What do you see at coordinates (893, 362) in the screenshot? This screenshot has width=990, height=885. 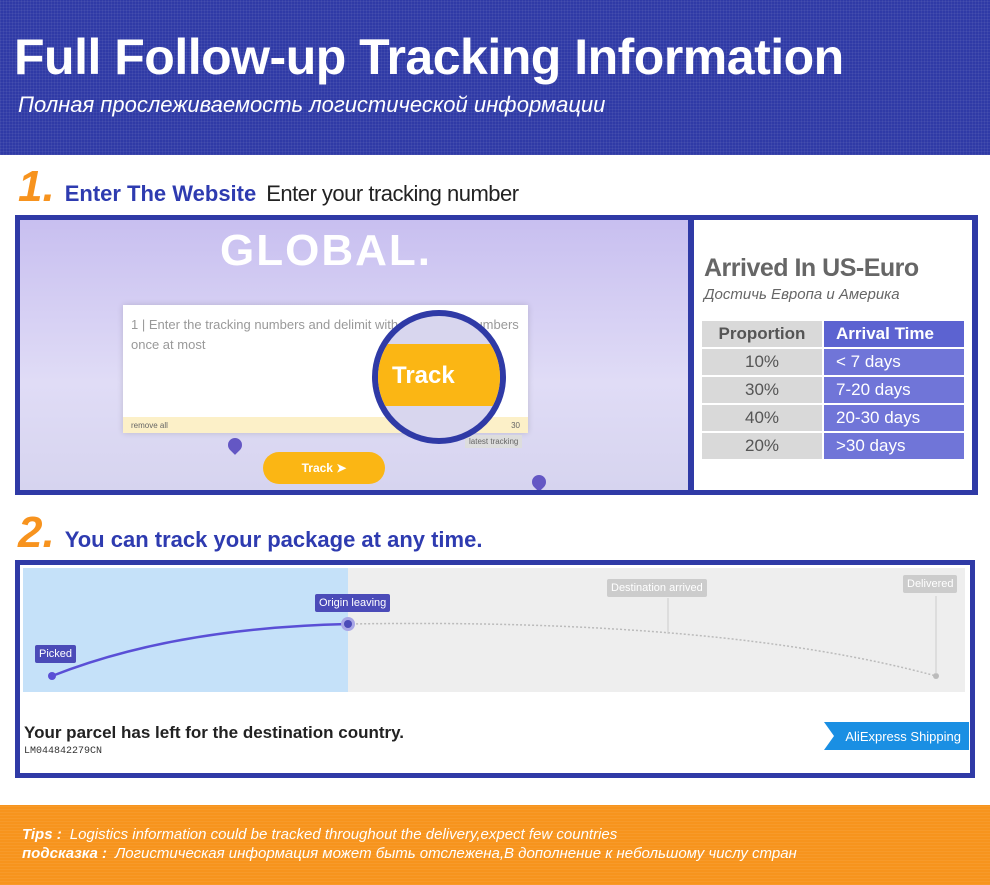 I see `cell: < 7 days` at bounding box center [893, 362].